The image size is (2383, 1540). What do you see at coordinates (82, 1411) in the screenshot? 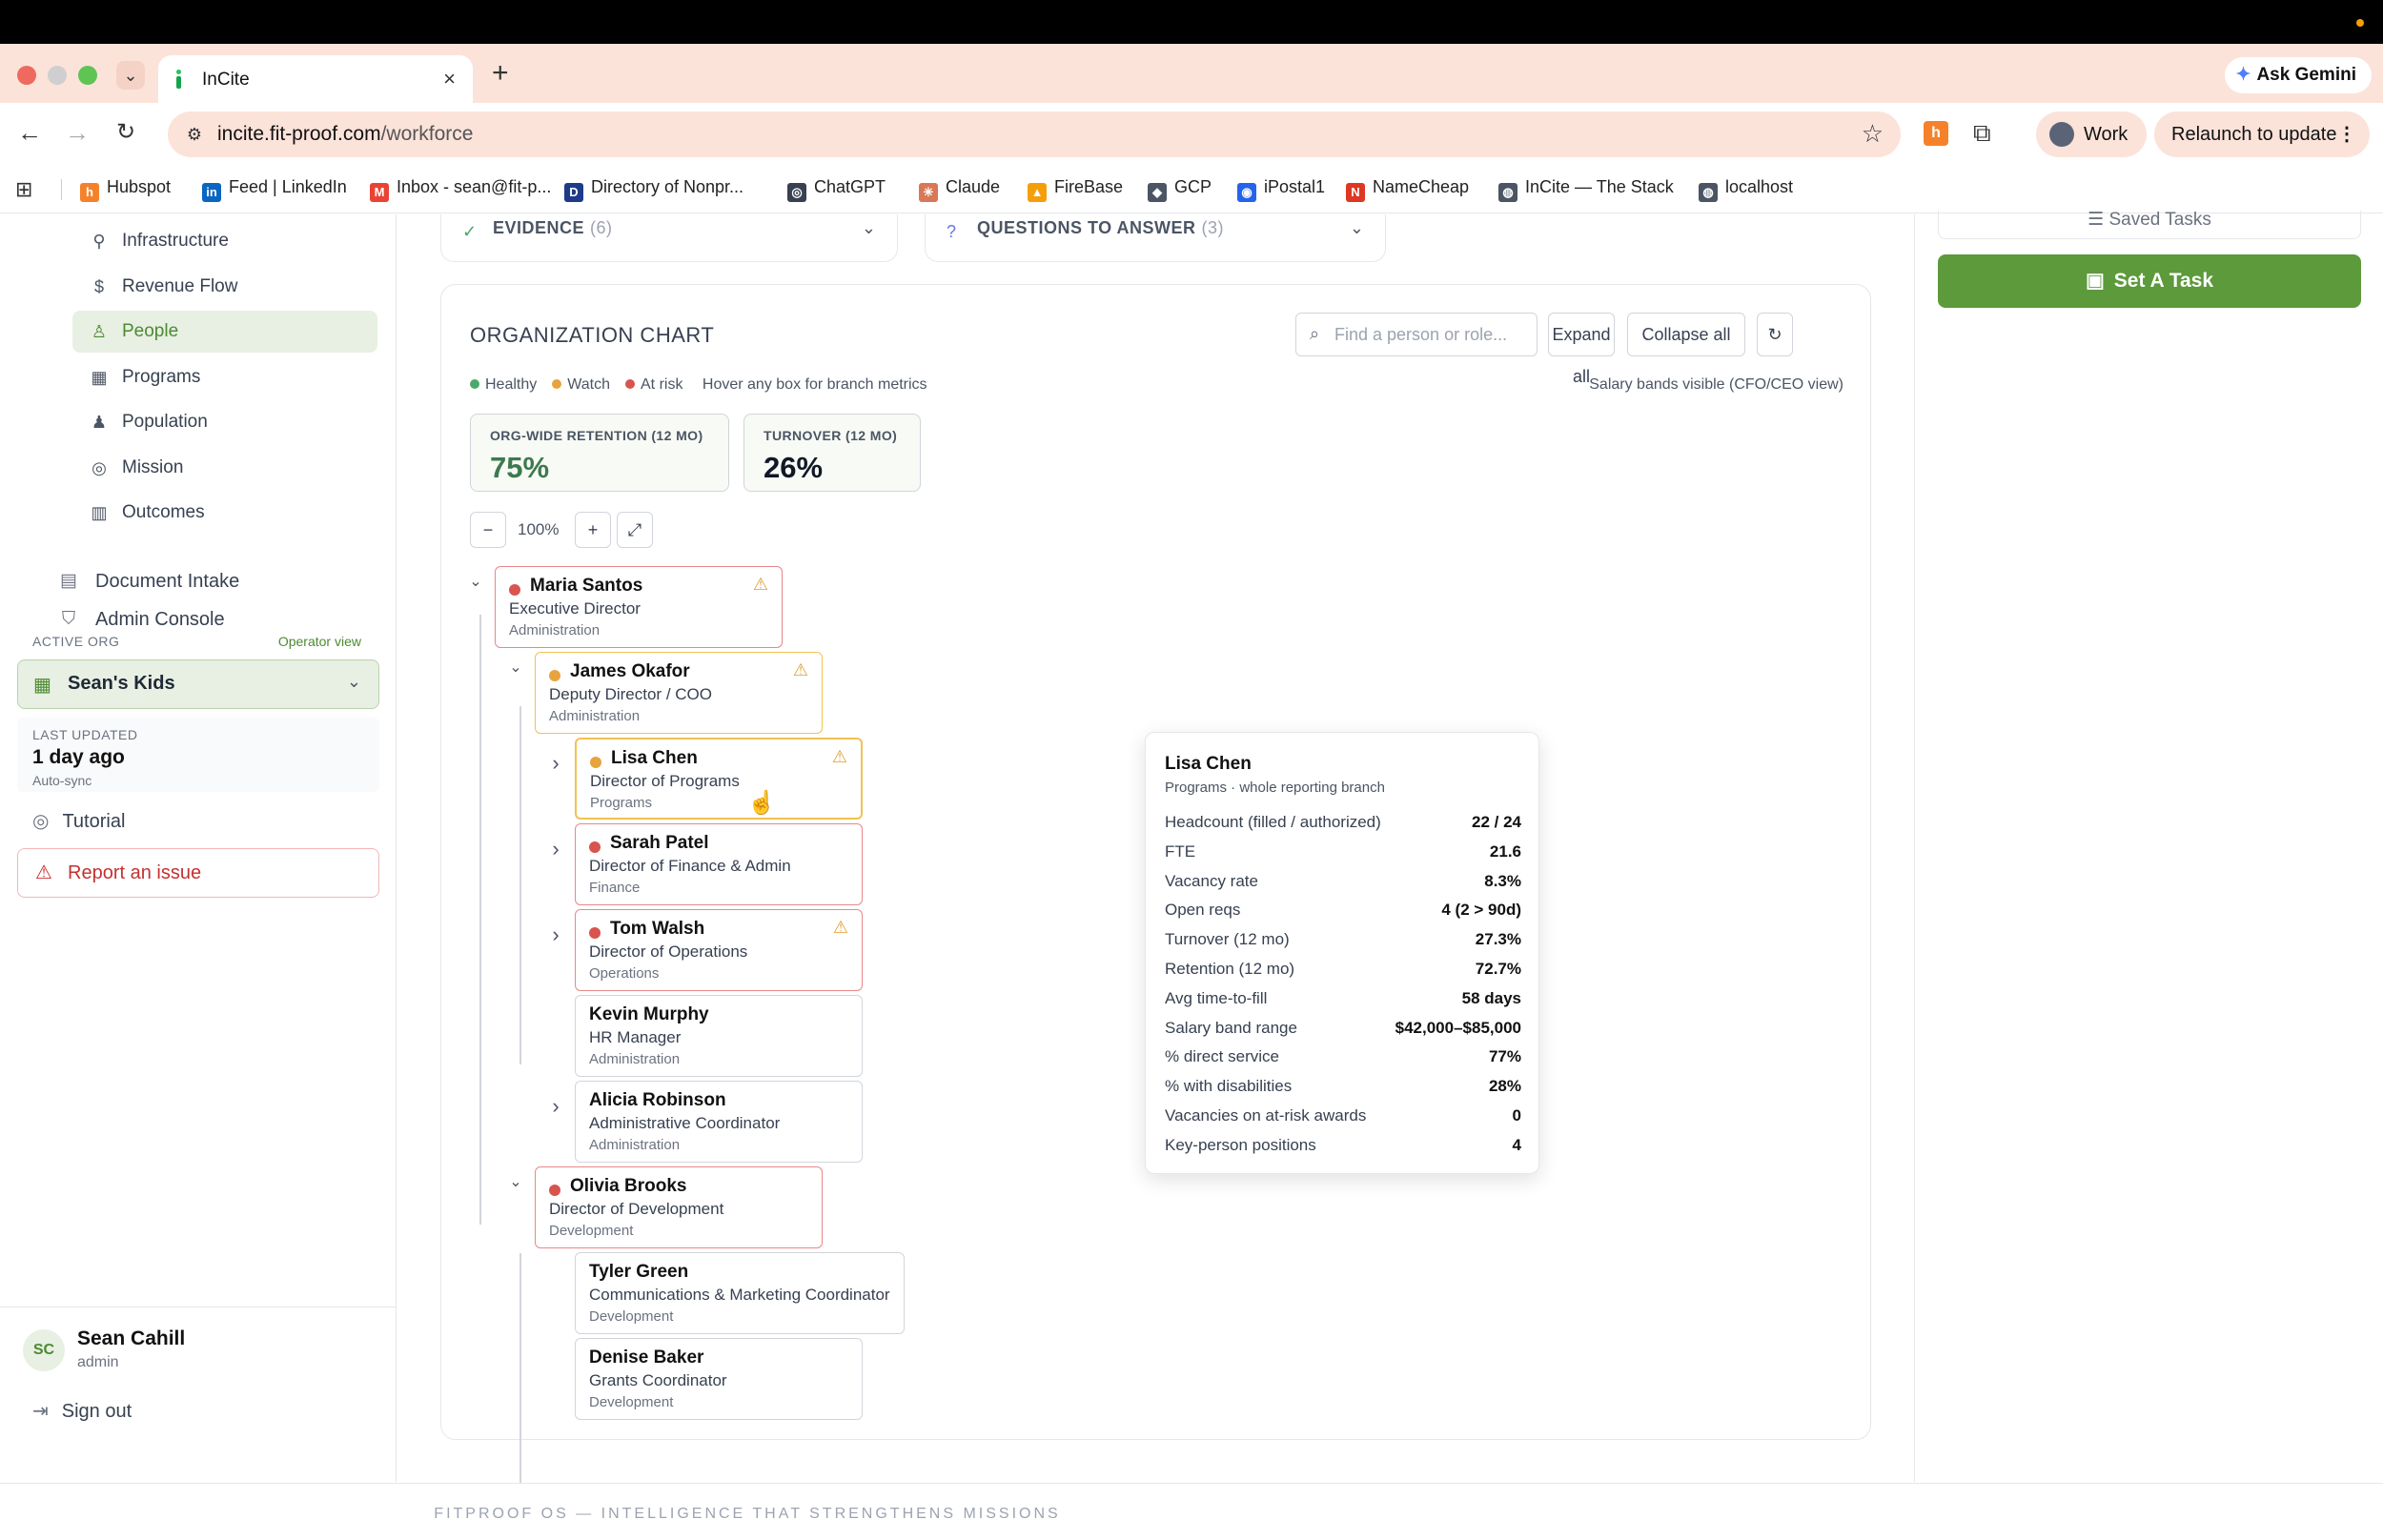
I see `sign-out-button: ⇥ Sign out` at bounding box center [82, 1411].